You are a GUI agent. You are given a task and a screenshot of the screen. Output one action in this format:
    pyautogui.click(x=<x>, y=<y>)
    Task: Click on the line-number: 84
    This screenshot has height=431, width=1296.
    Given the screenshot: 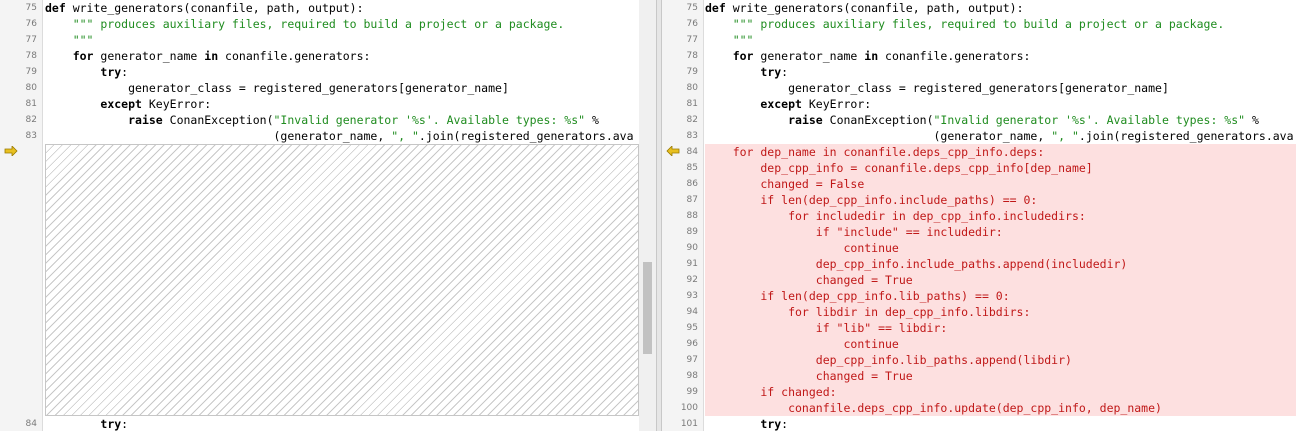 What is the action you would take?
    pyautogui.click(x=692, y=152)
    